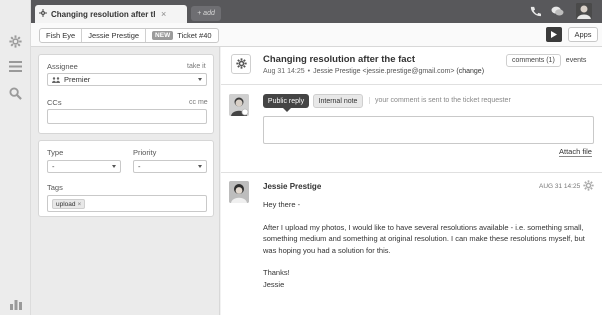  What do you see at coordinates (583, 34) in the screenshot?
I see `apps-button: Apps` at bounding box center [583, 34].